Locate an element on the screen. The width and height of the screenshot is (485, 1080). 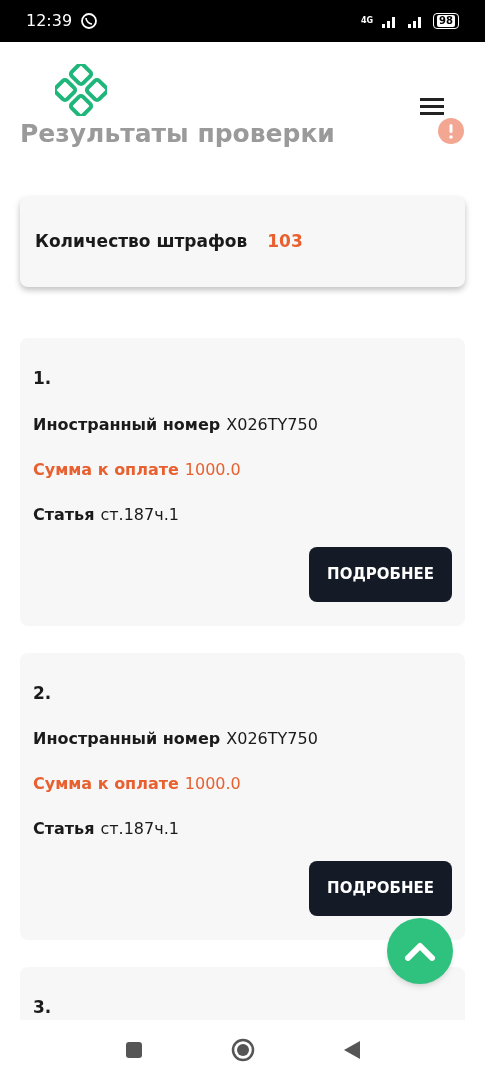
chat-icon is located at coordinates (89, 21).